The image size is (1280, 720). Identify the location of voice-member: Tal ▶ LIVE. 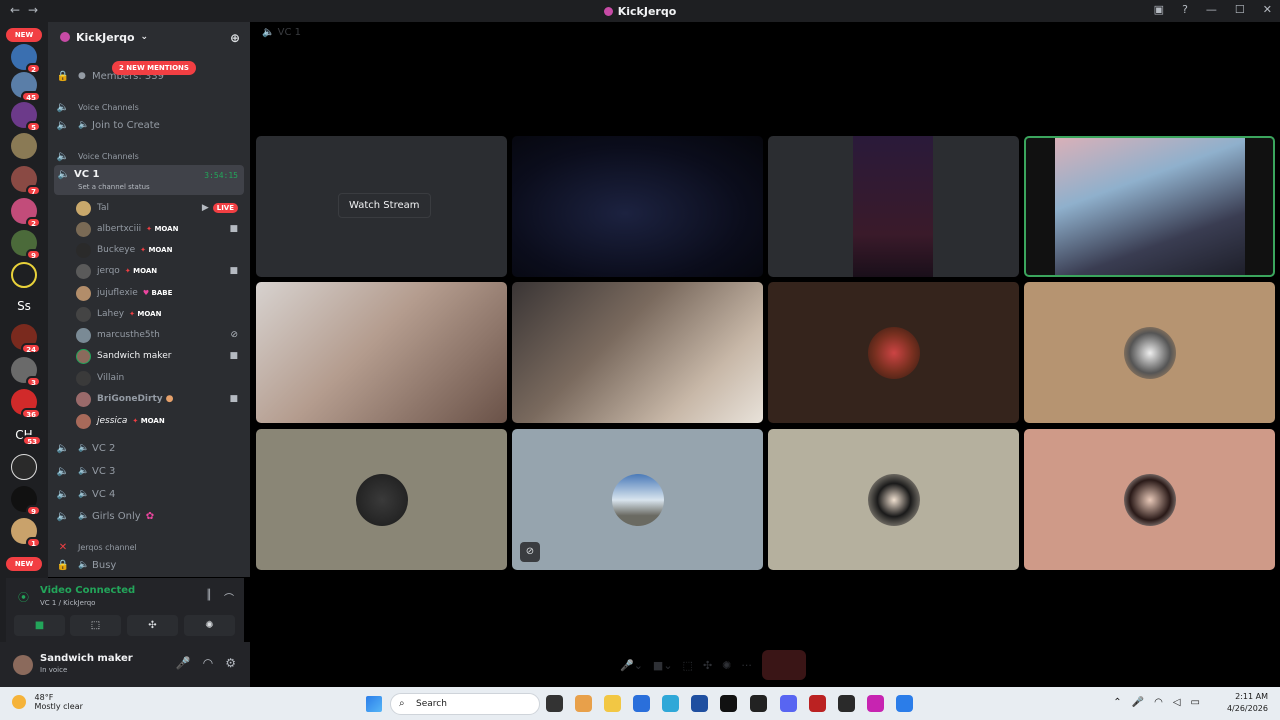
(160, 208).